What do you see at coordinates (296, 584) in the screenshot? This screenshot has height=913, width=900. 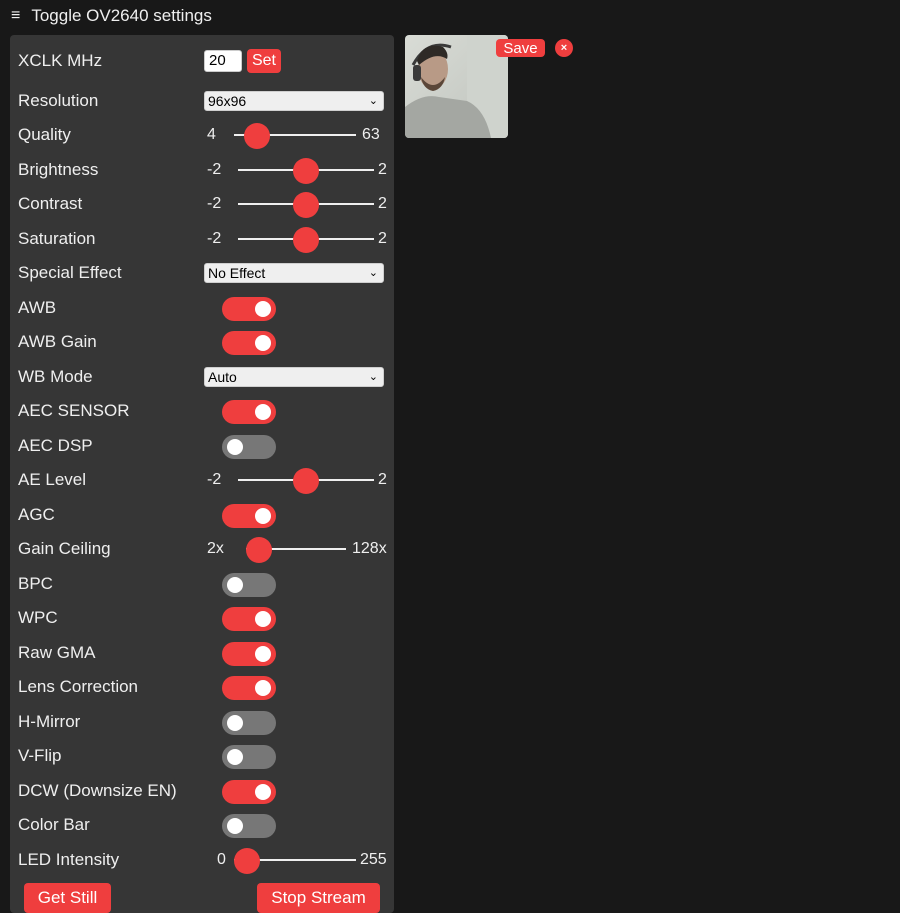 I see `bpc-control` at bounding box center [296, 584].